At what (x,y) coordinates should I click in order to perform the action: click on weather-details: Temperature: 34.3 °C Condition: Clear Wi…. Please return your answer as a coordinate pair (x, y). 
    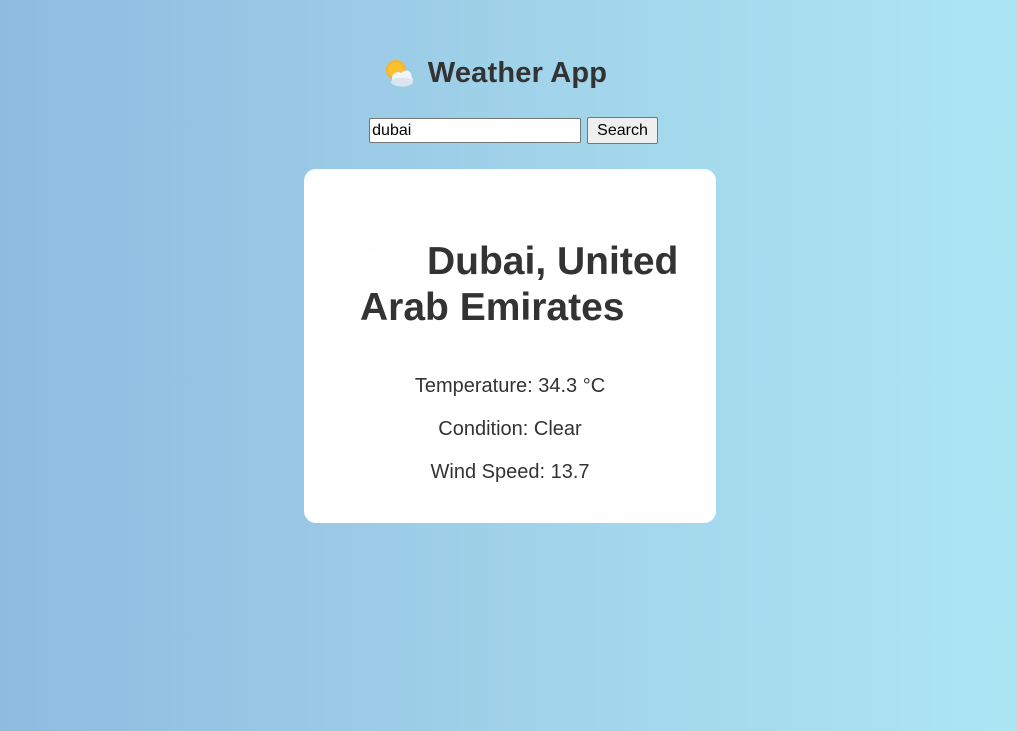
    Looking at the image, I should click on (510, 438).